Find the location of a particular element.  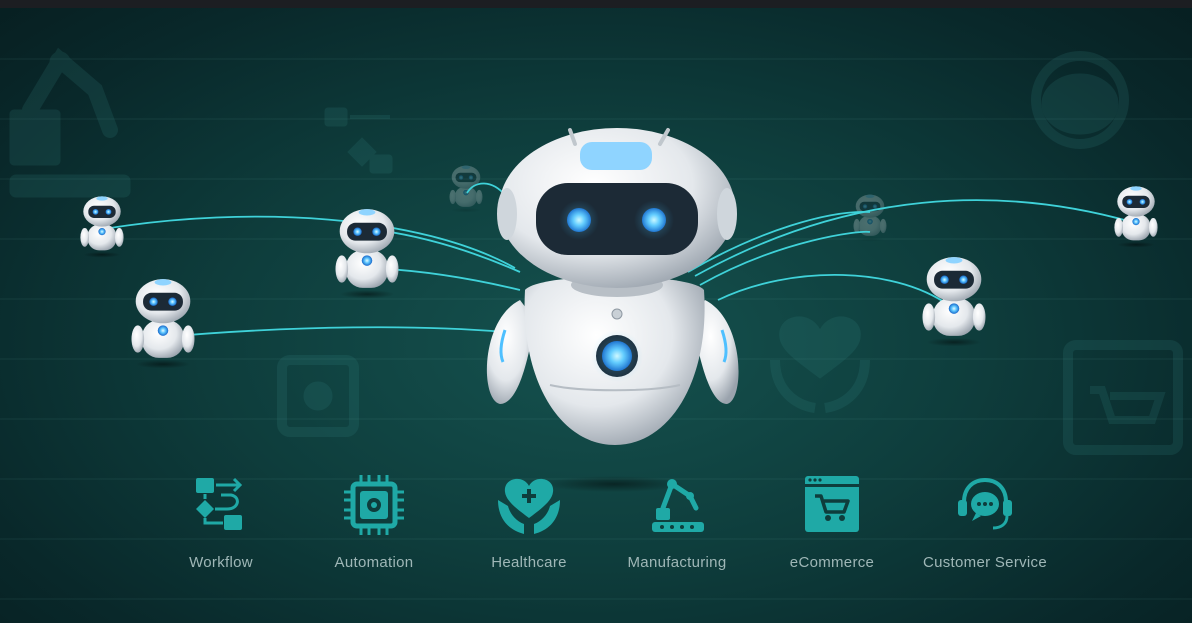

category-healthcare: Healthcare is located at coordinates (529, 520).